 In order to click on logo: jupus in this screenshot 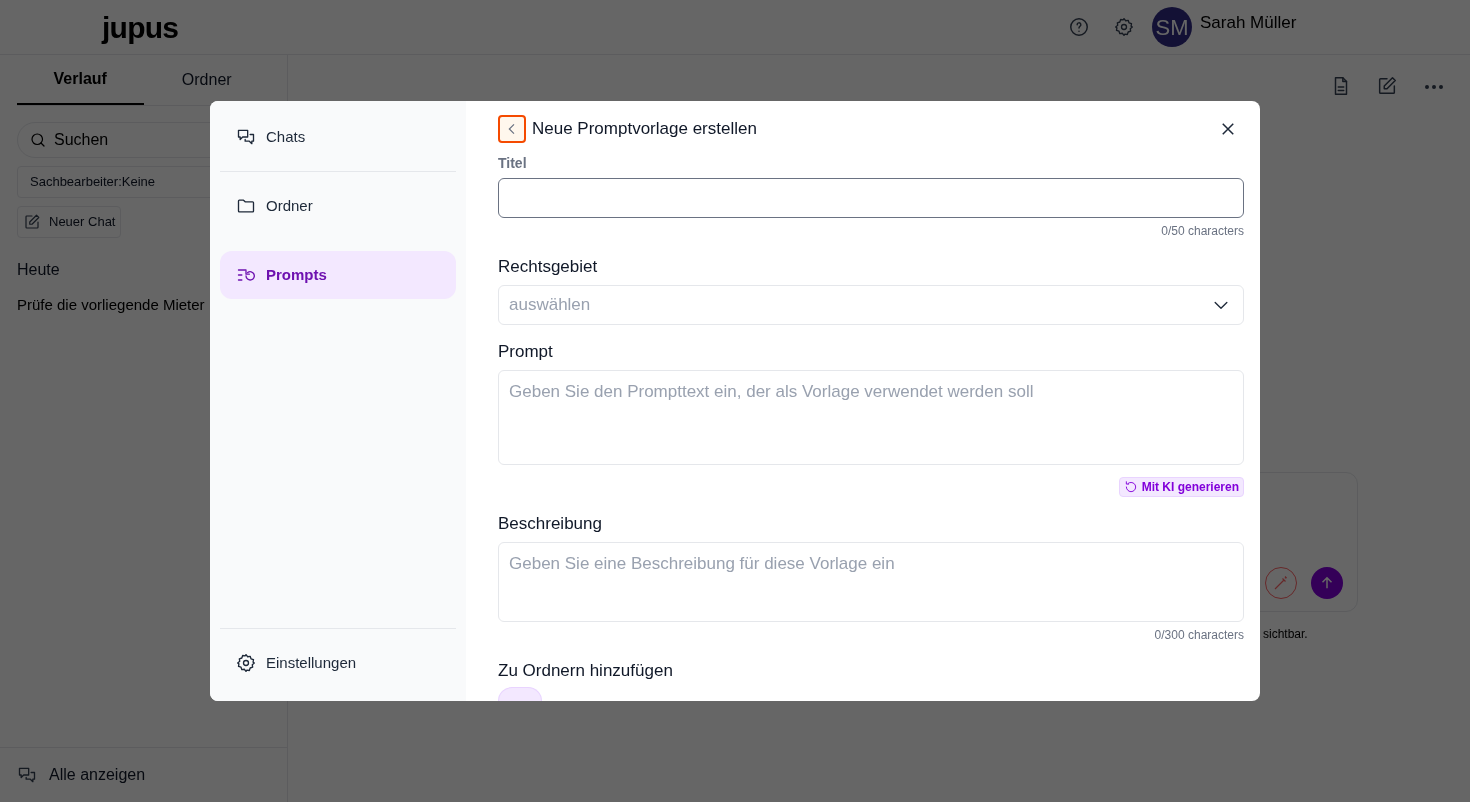, I will do `click(140, 27)`.